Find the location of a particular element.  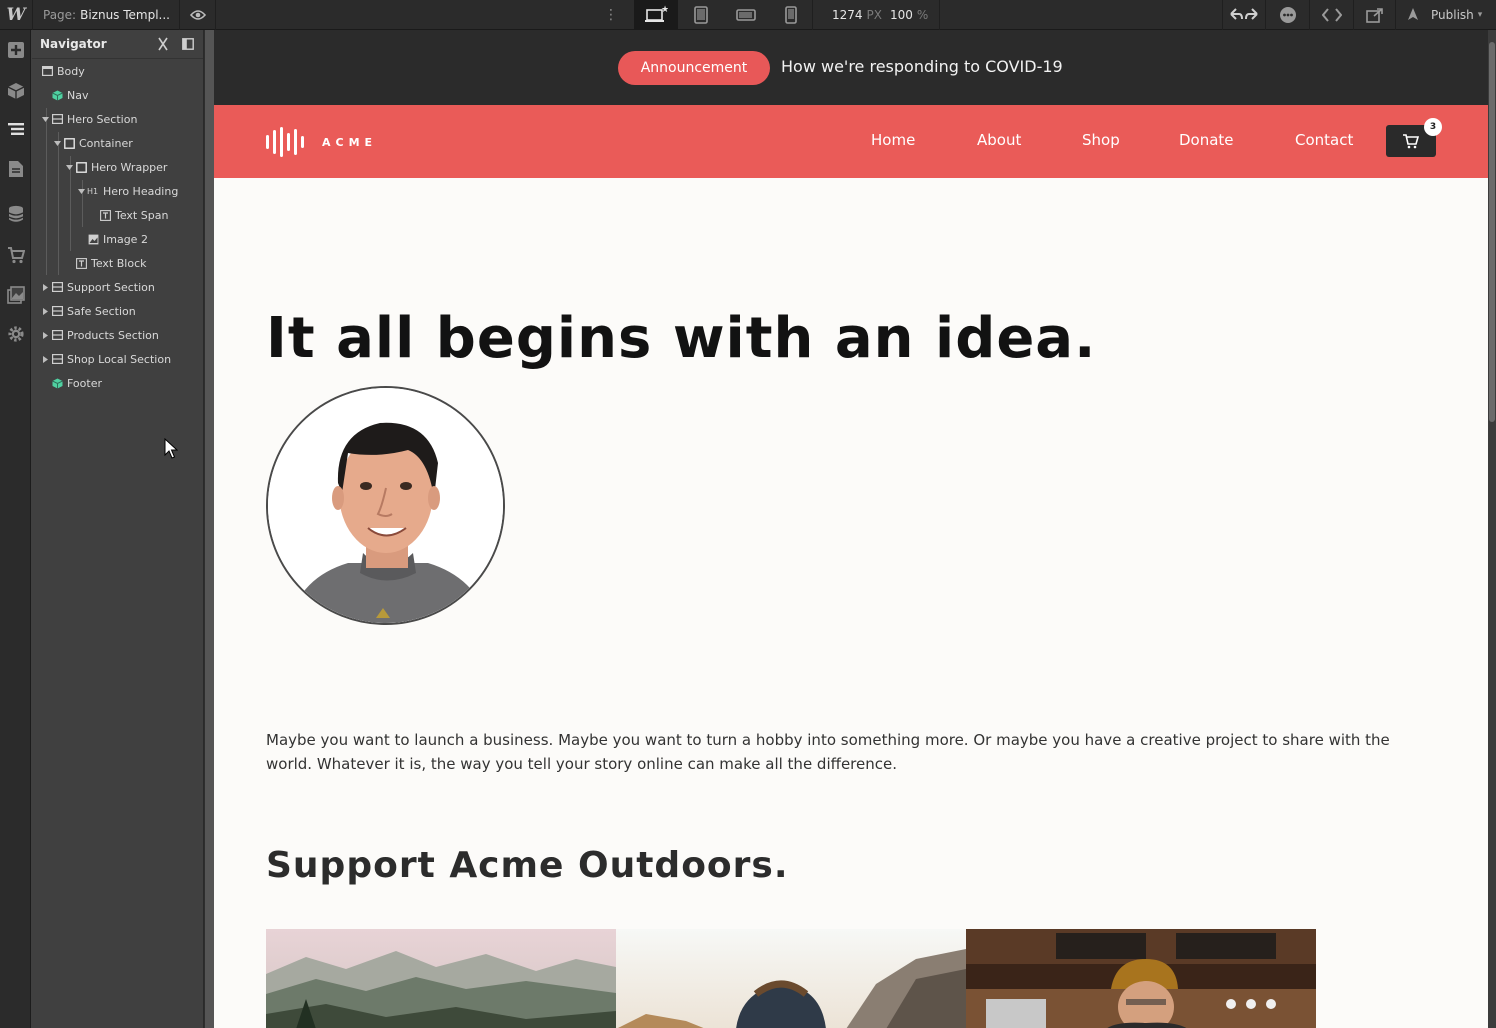

breakpoint-mobile-portrait-icon is located at coordinates (791, 15).